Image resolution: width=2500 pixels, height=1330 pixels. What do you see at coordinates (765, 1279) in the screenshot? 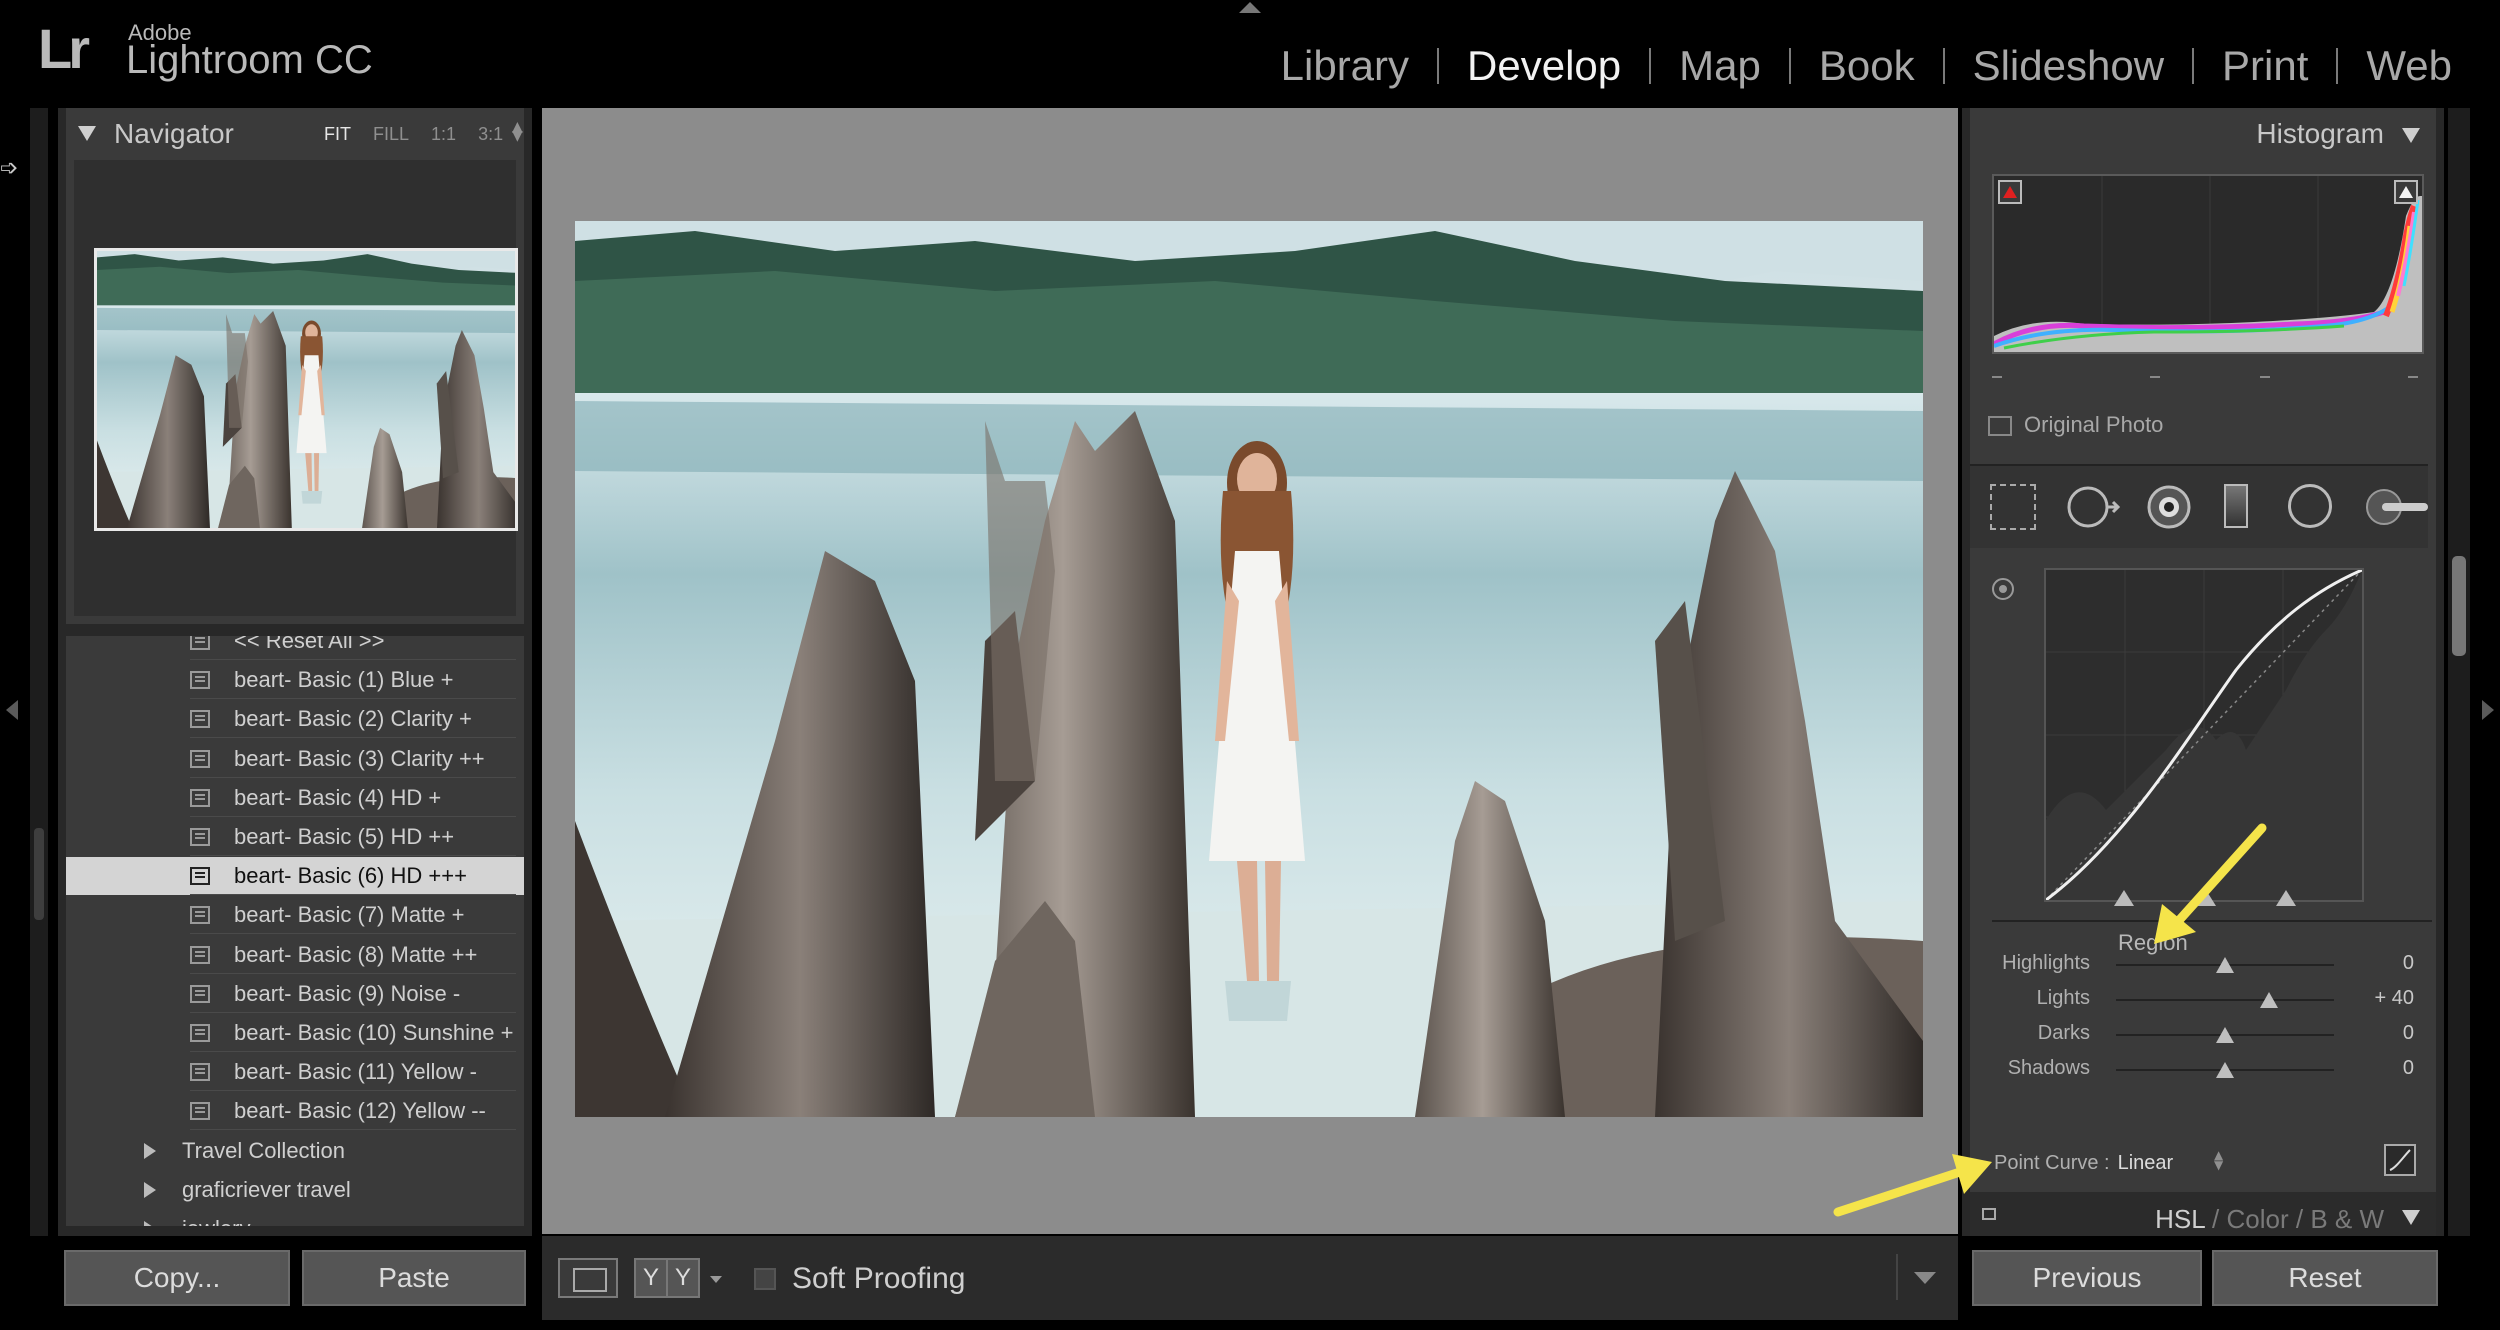
I see `soft-proofing-checkbox` at bounding box center [765, 1279].